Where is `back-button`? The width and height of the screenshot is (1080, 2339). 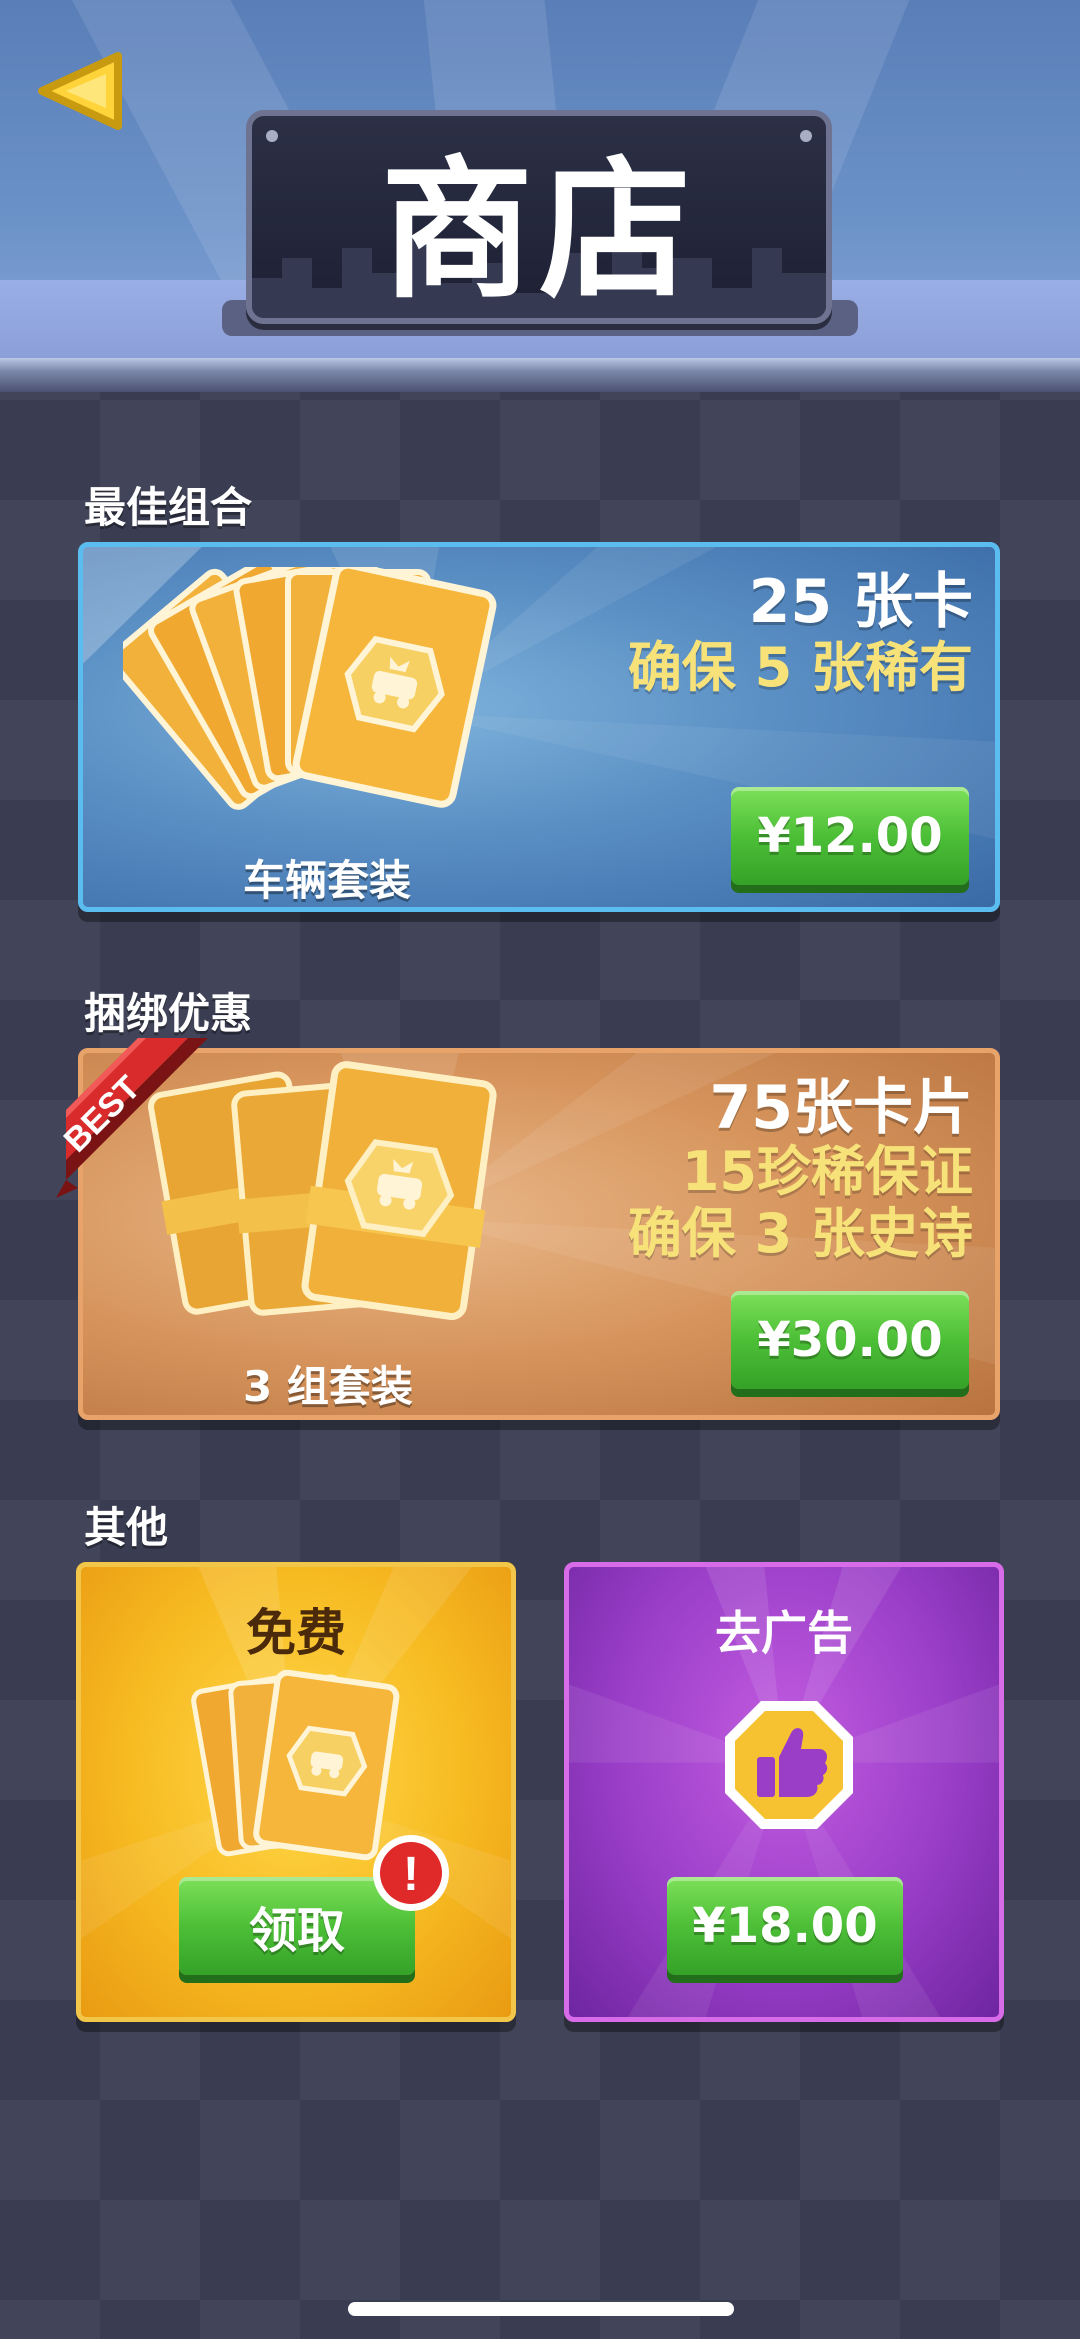 back-button is located at coordinates (80, 91).